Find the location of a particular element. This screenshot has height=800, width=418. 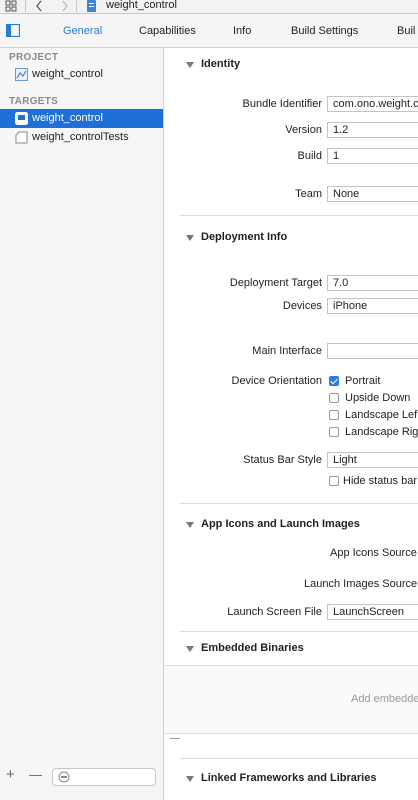

add-target-button: + is located at coordinates (10, 774).